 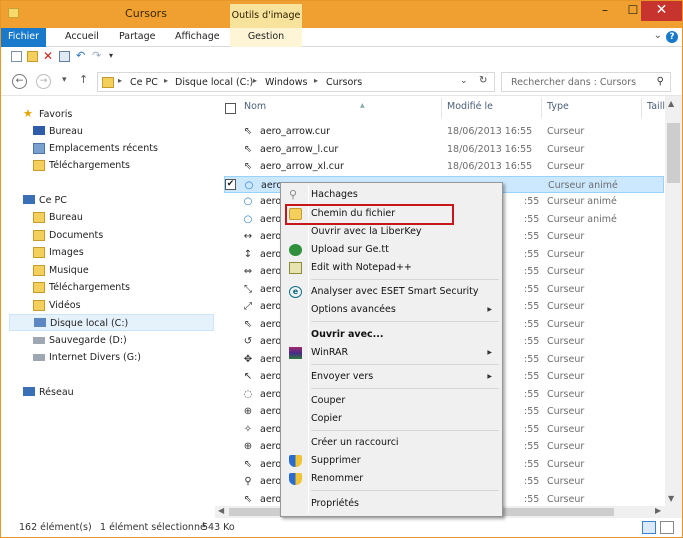 I want to click on cursor-file-icon: ⇔, so click(x=248, y=271).